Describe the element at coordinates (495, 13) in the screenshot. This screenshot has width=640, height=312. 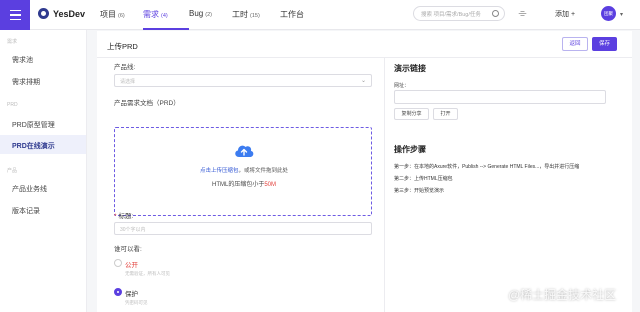
I see `search-icon` at that location.